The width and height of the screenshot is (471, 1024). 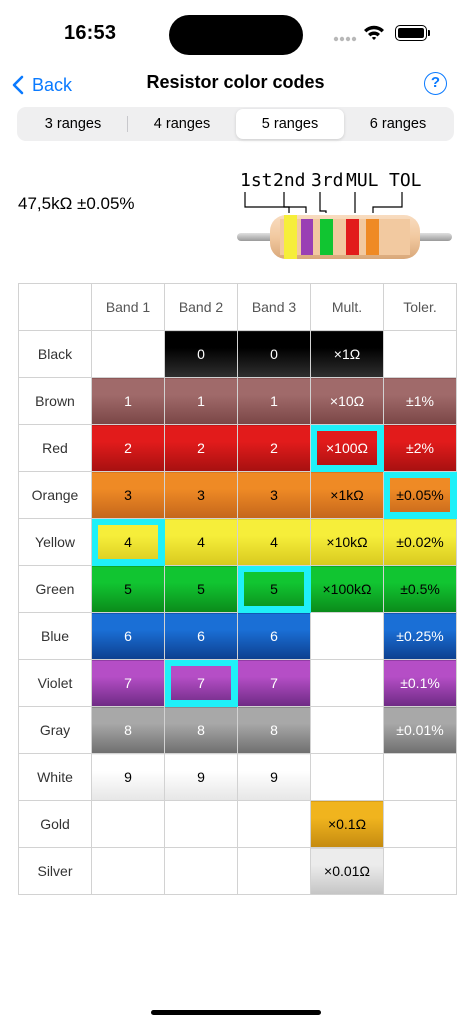 I want to click on battery-icon, so click(x=411, y=33).